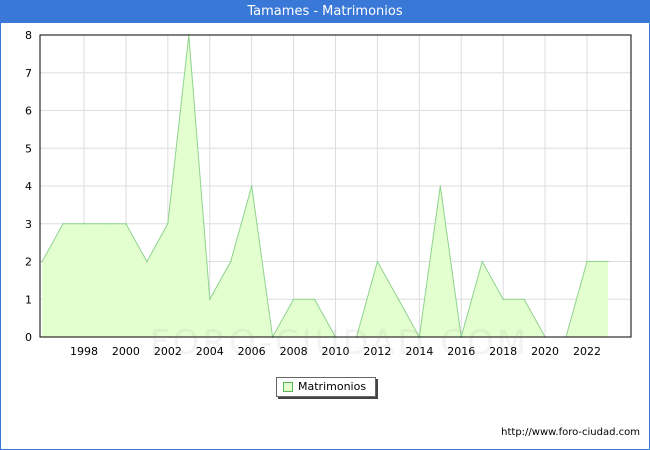 The height and width of the screenshot is (450, 650). I want to click on data-point-1998, so click(84, 223).